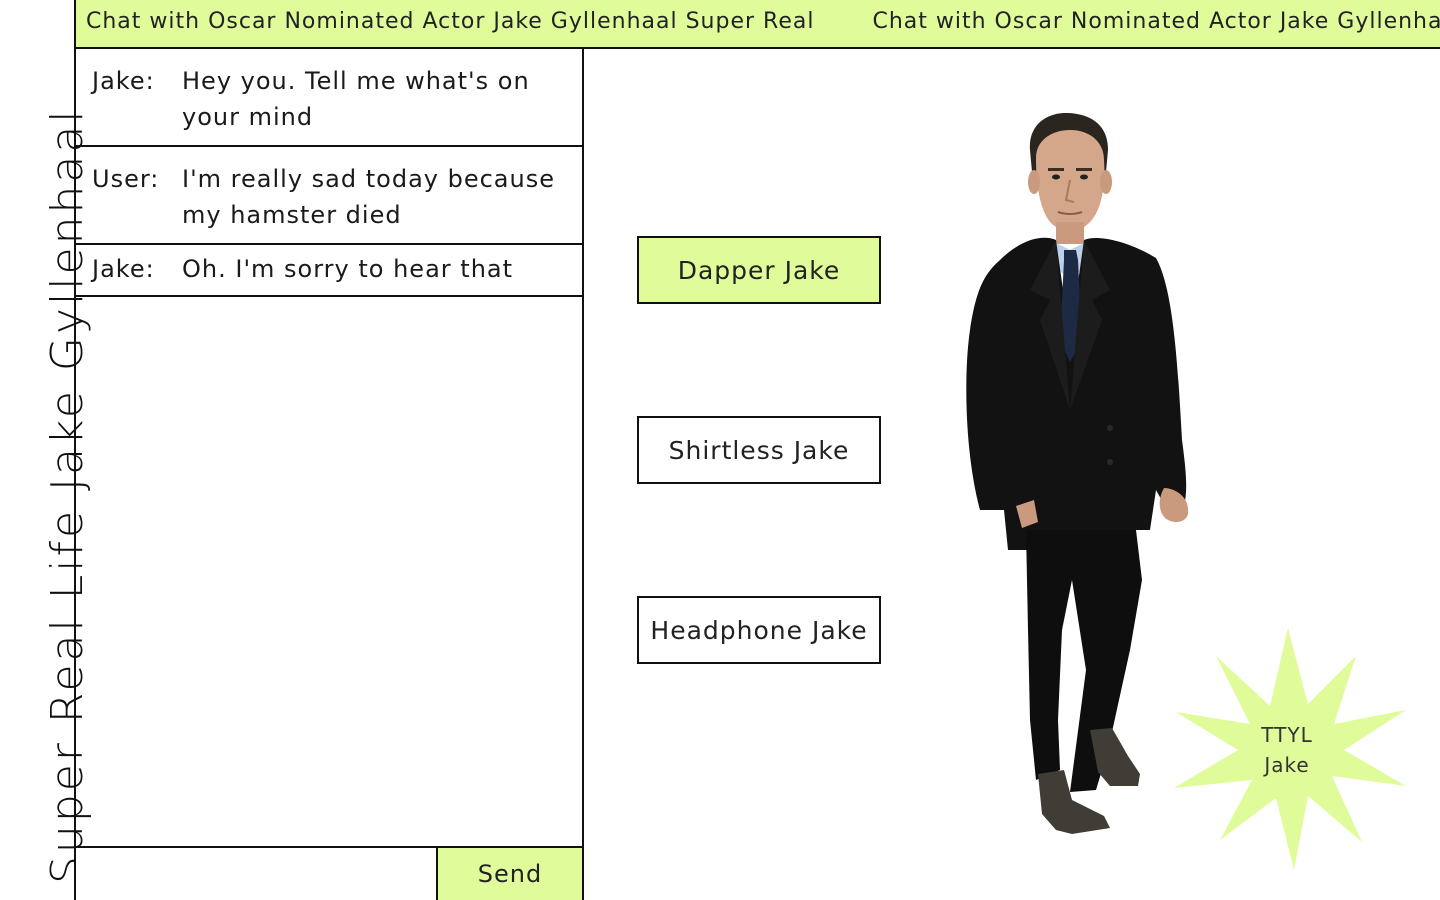 The height and width of the screenshot is (900, 1440). I want to click on ttyl-line-1: TTYL, so click(1287, 735).